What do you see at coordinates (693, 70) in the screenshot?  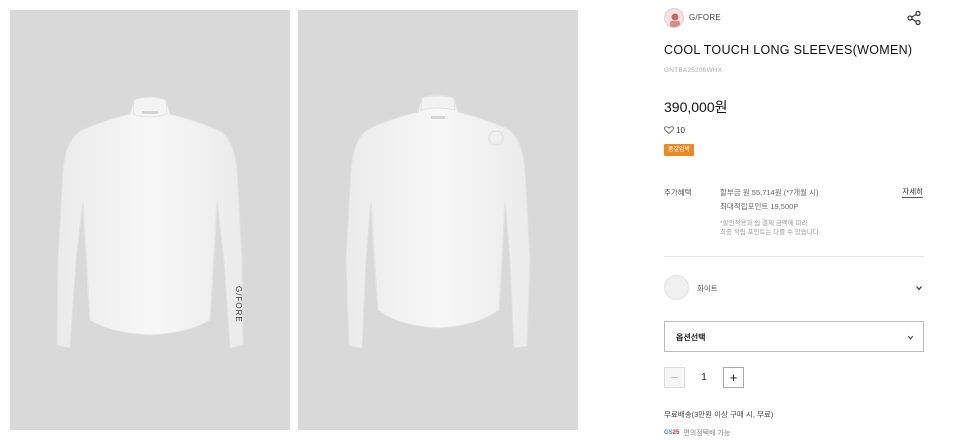 I see `product-code: GNTBA25206WHX` at bounding box center [693, 70].